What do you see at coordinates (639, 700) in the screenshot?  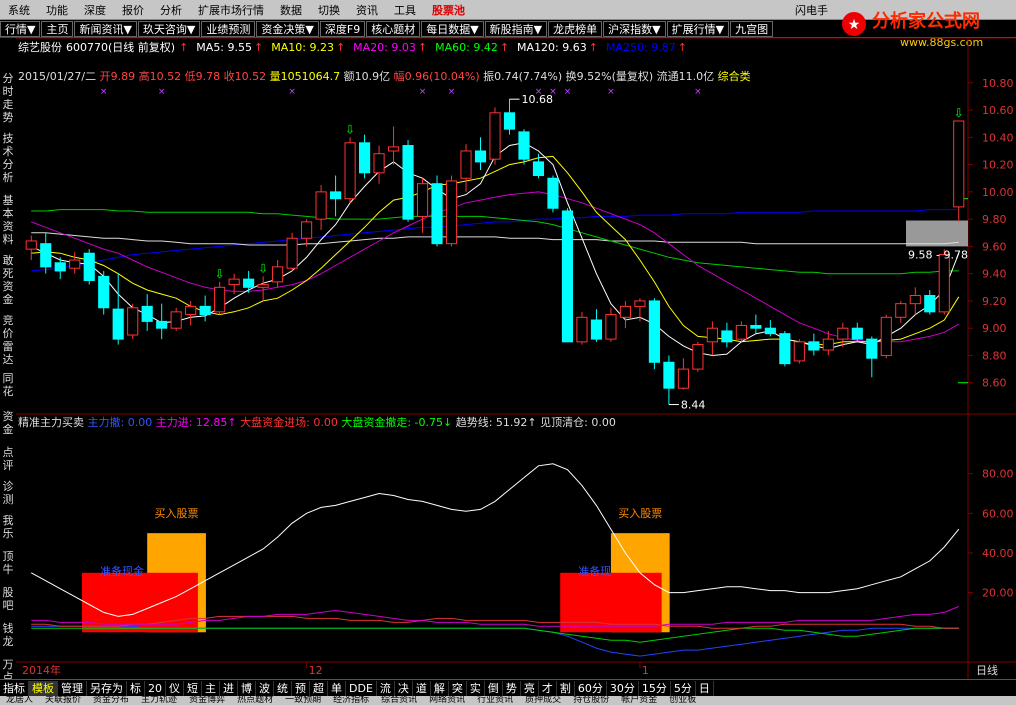 I see `status-link: 帐户资金` at bounding box center [639, 700].